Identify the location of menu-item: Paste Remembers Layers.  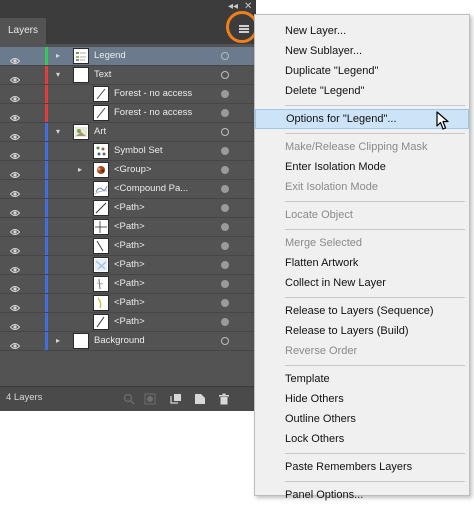
(362, 467).